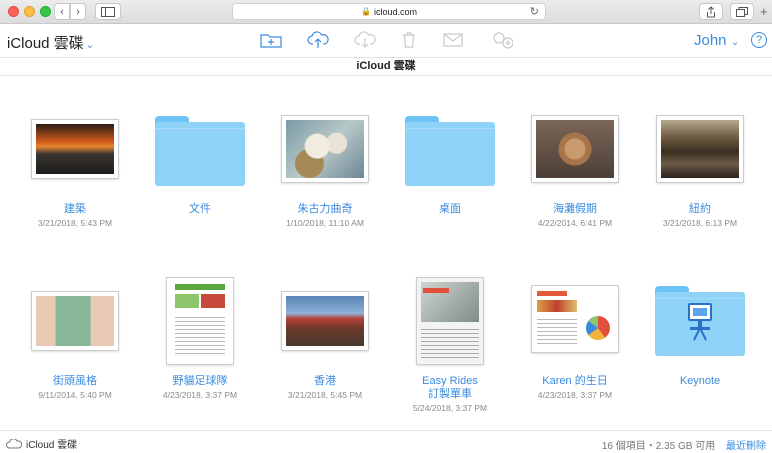 The image size is (772, 453). Describe the element at coordinates (386, 41) in the screenshot. I see `app-toolbar: iCloud 雲碟 ⌄ John ⌄ ?` at that location.